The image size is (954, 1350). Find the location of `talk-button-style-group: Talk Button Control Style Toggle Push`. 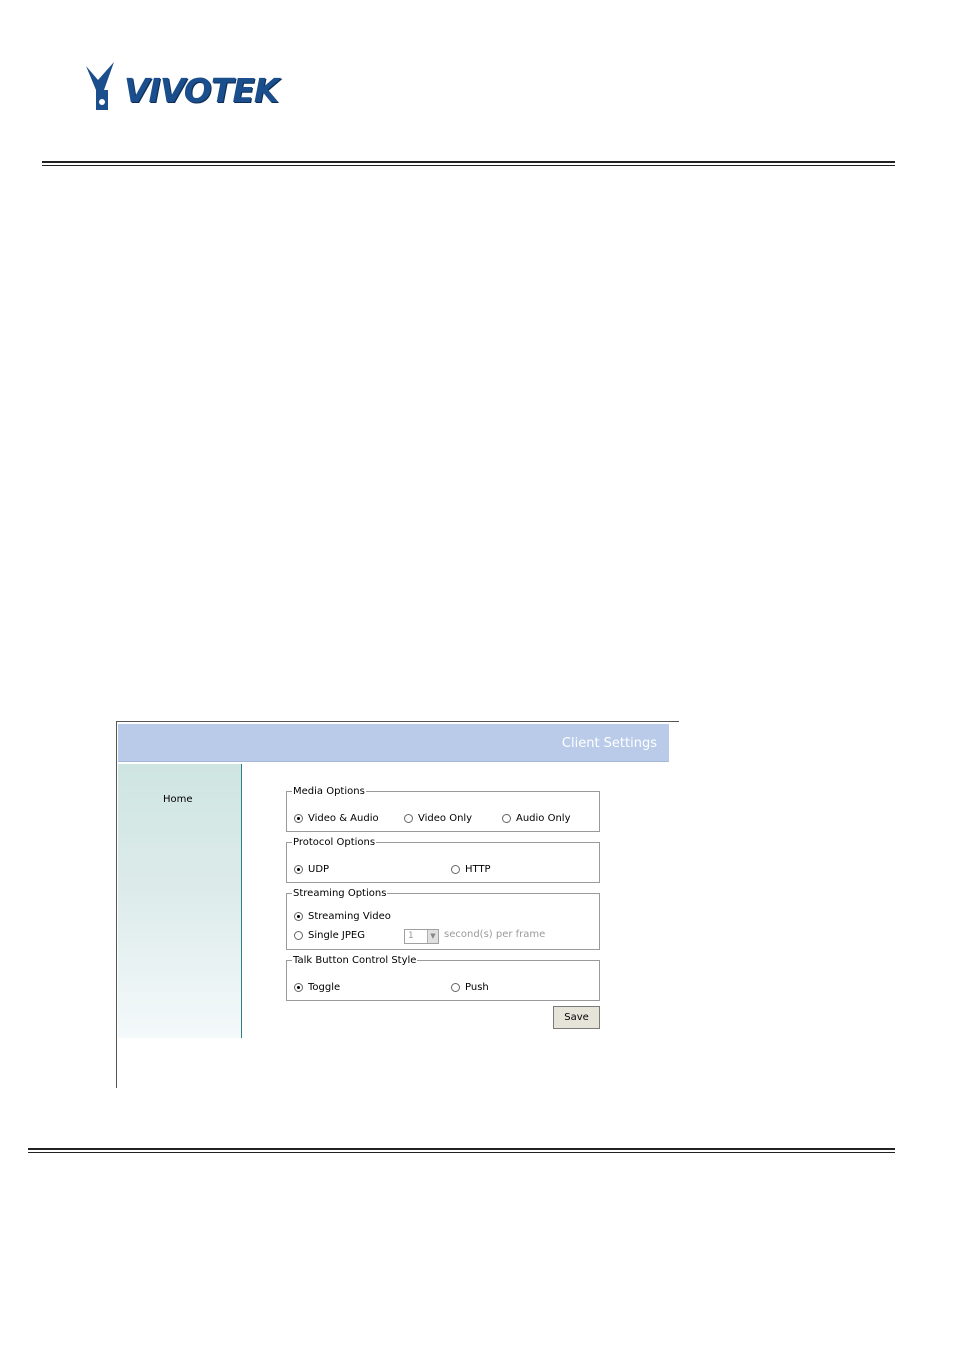

talk-button-style-group: Talk Button Control Style Toggle Push is located at coordinates (443, 978).